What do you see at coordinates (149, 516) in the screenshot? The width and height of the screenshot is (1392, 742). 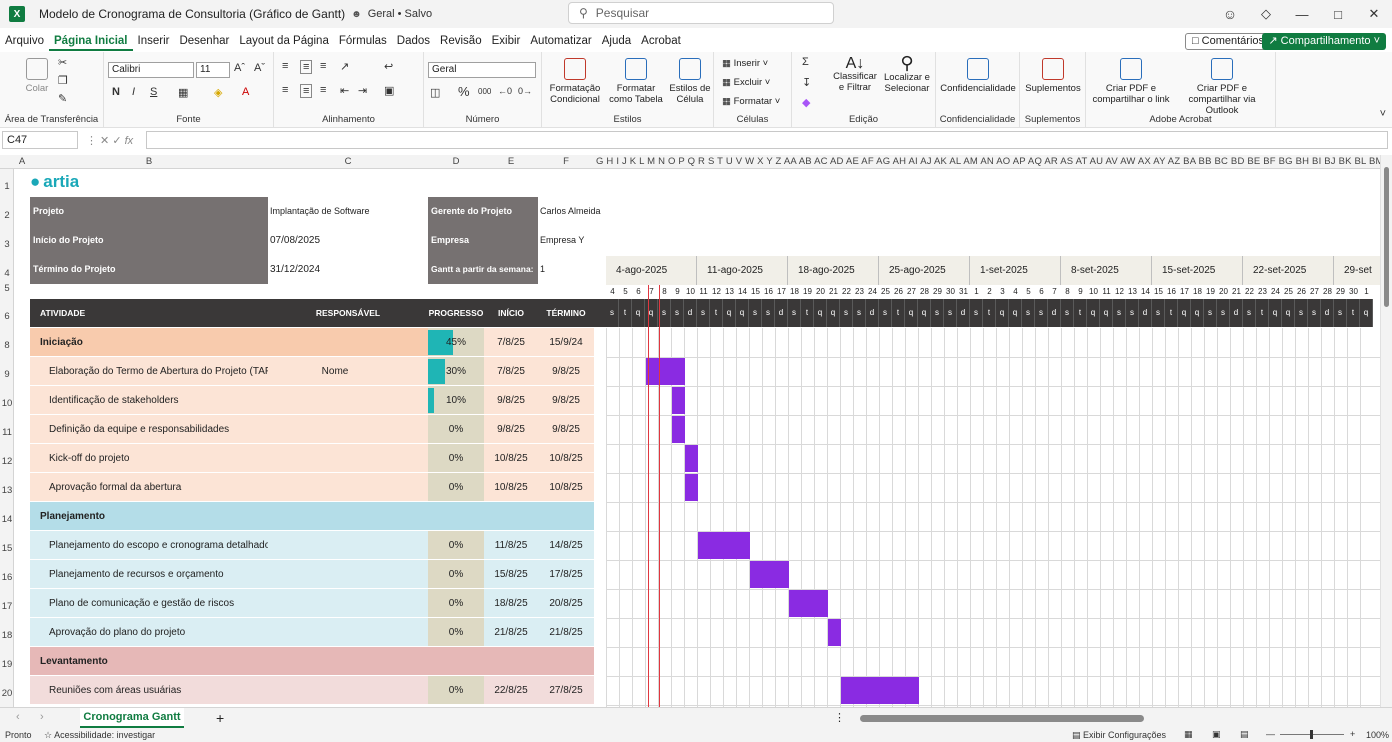 I see `phase-name: Planejamento` at bounding box center [149, 516].